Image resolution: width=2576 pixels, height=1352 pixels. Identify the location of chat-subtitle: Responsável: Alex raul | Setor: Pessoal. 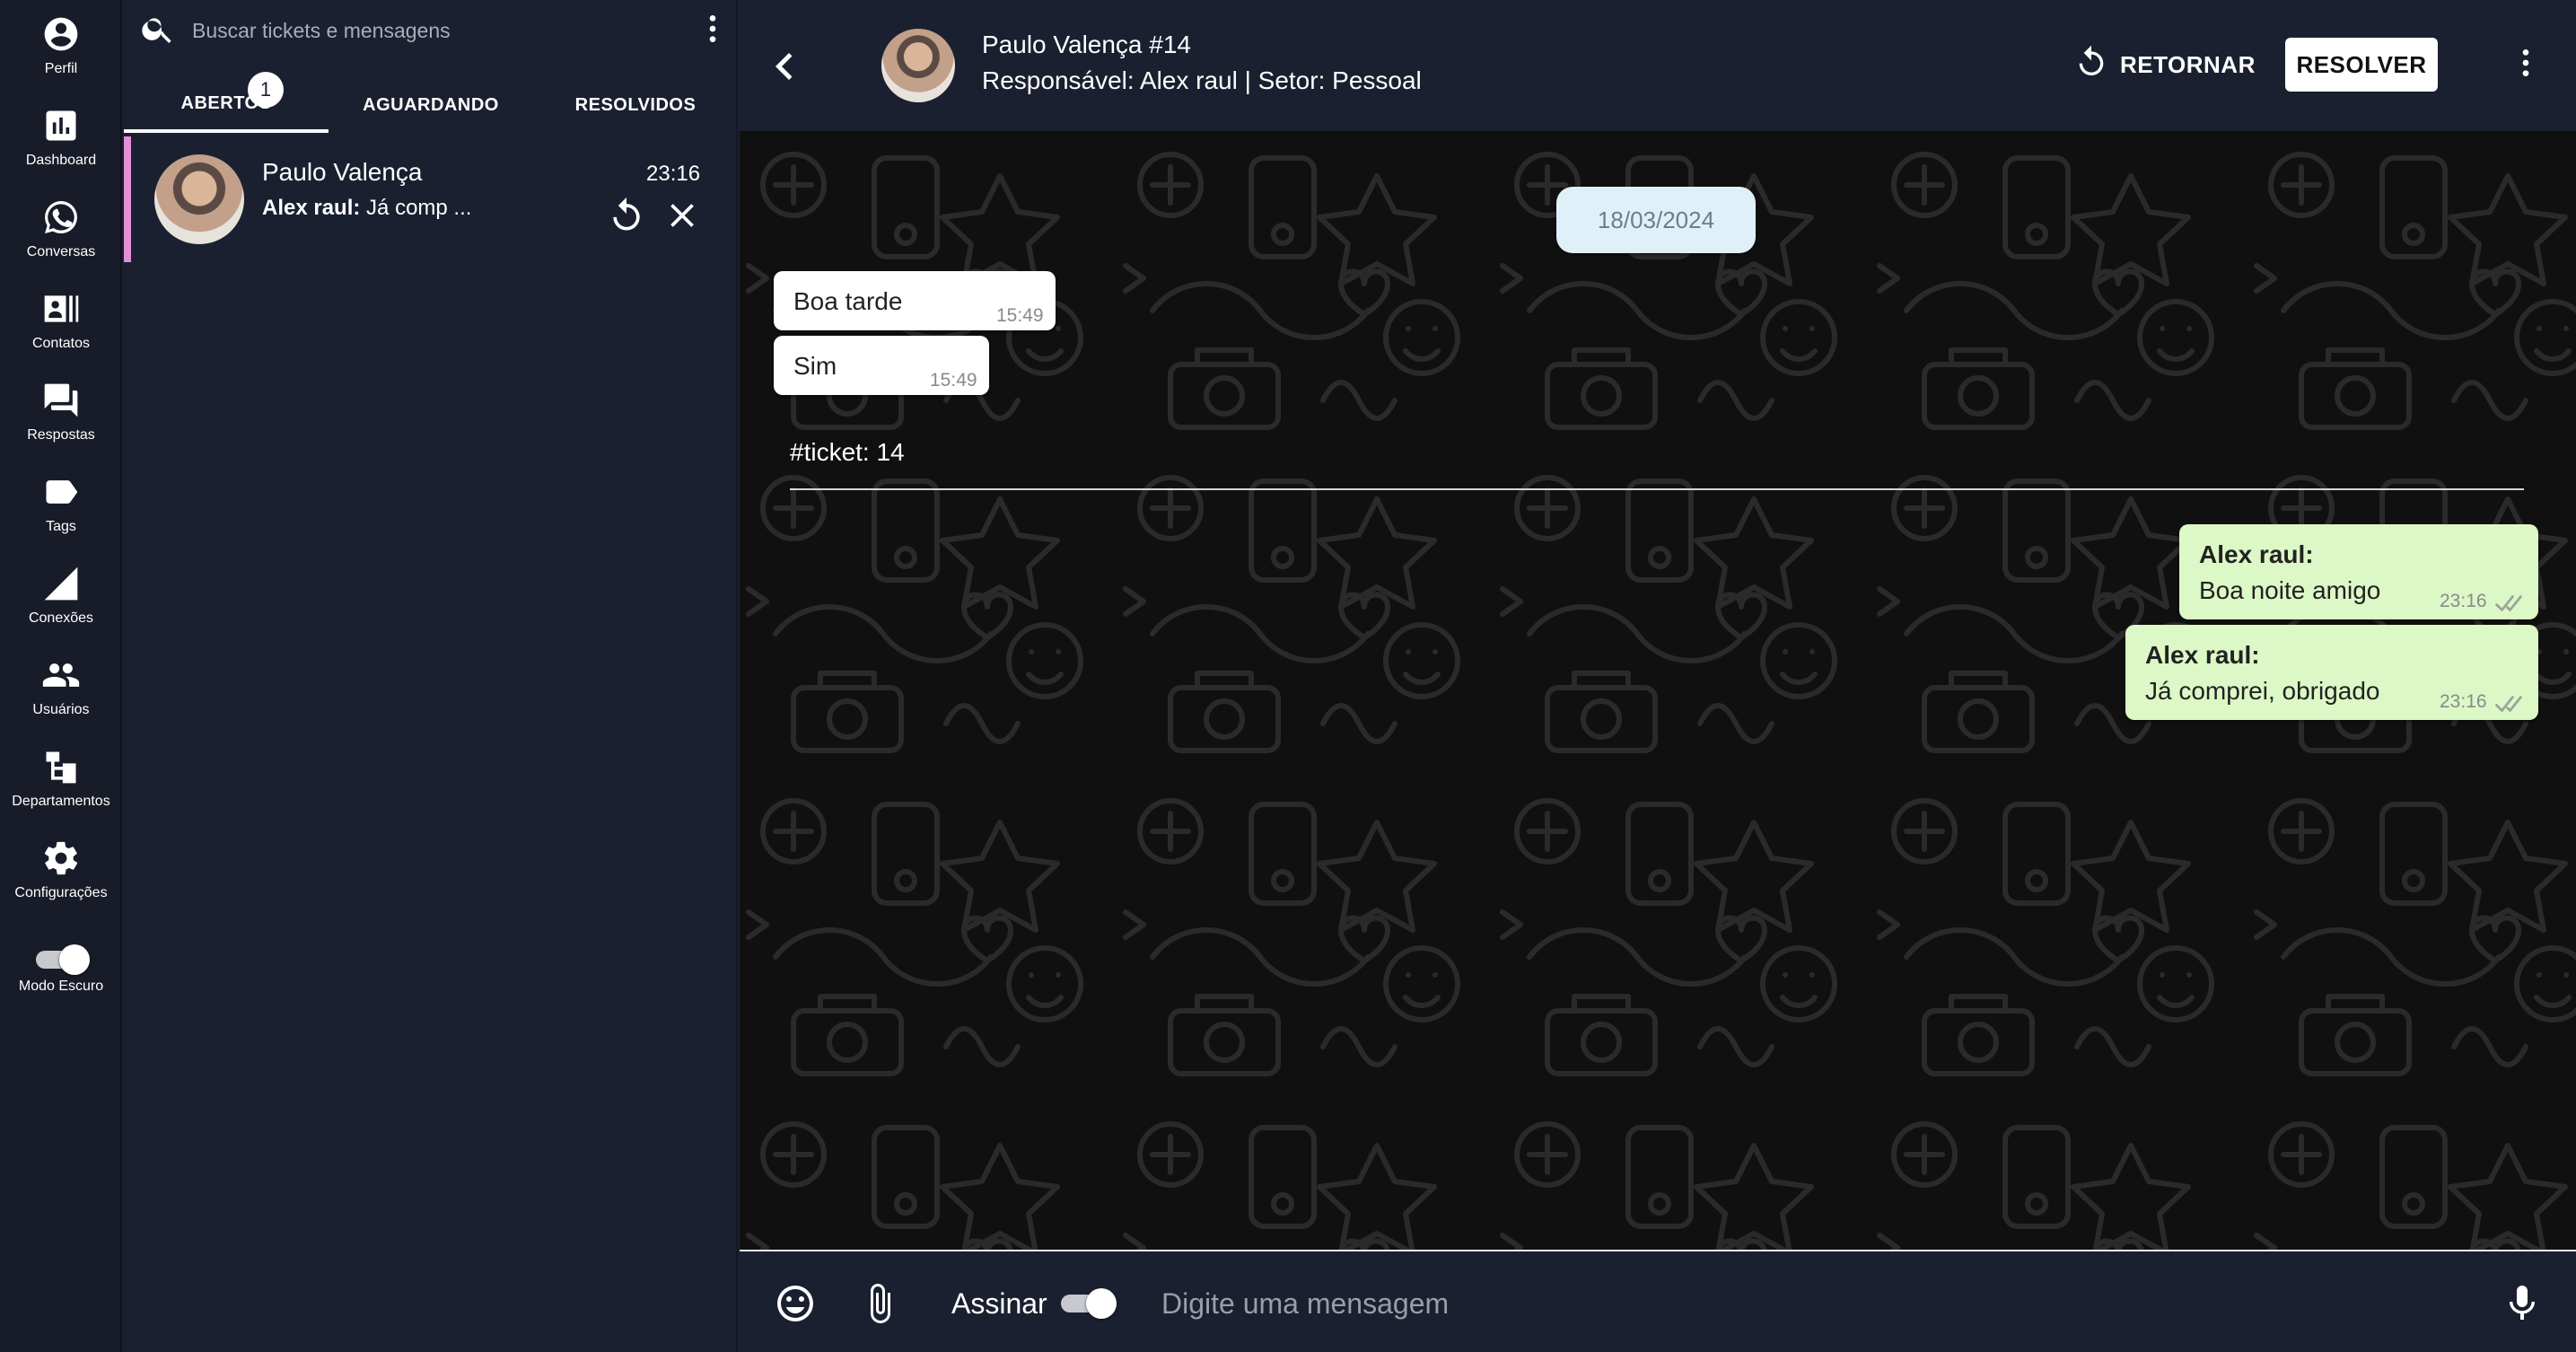
(1202, 80).